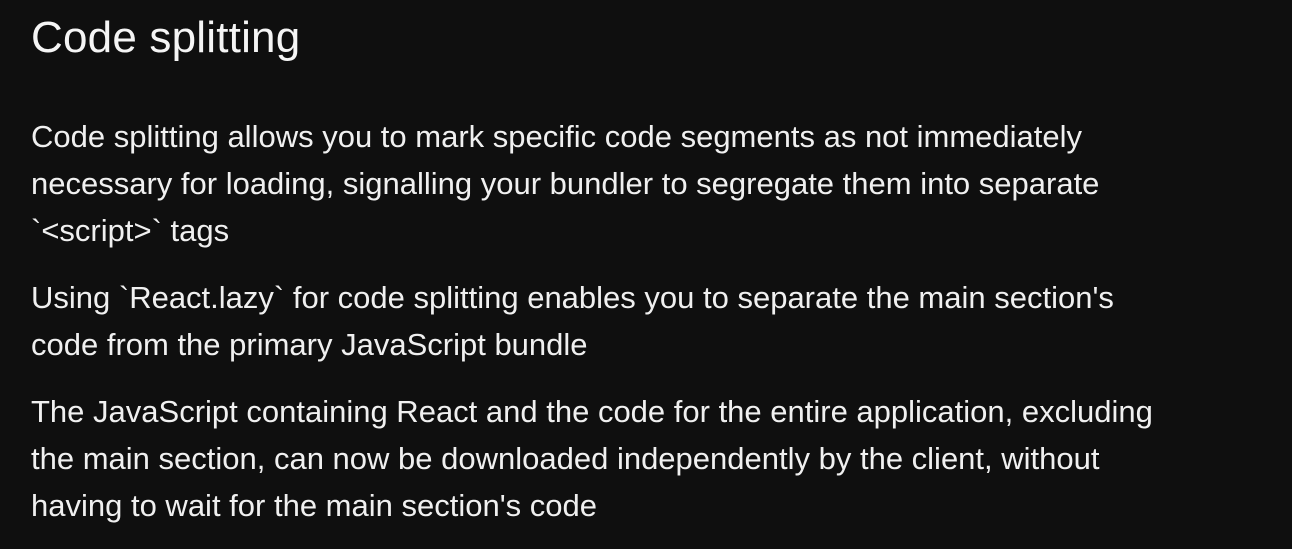  What do you see at coordinates (166, 37) in the screenshot?
I see `slide-title: Code splitting` at bounding box center [166, 37].